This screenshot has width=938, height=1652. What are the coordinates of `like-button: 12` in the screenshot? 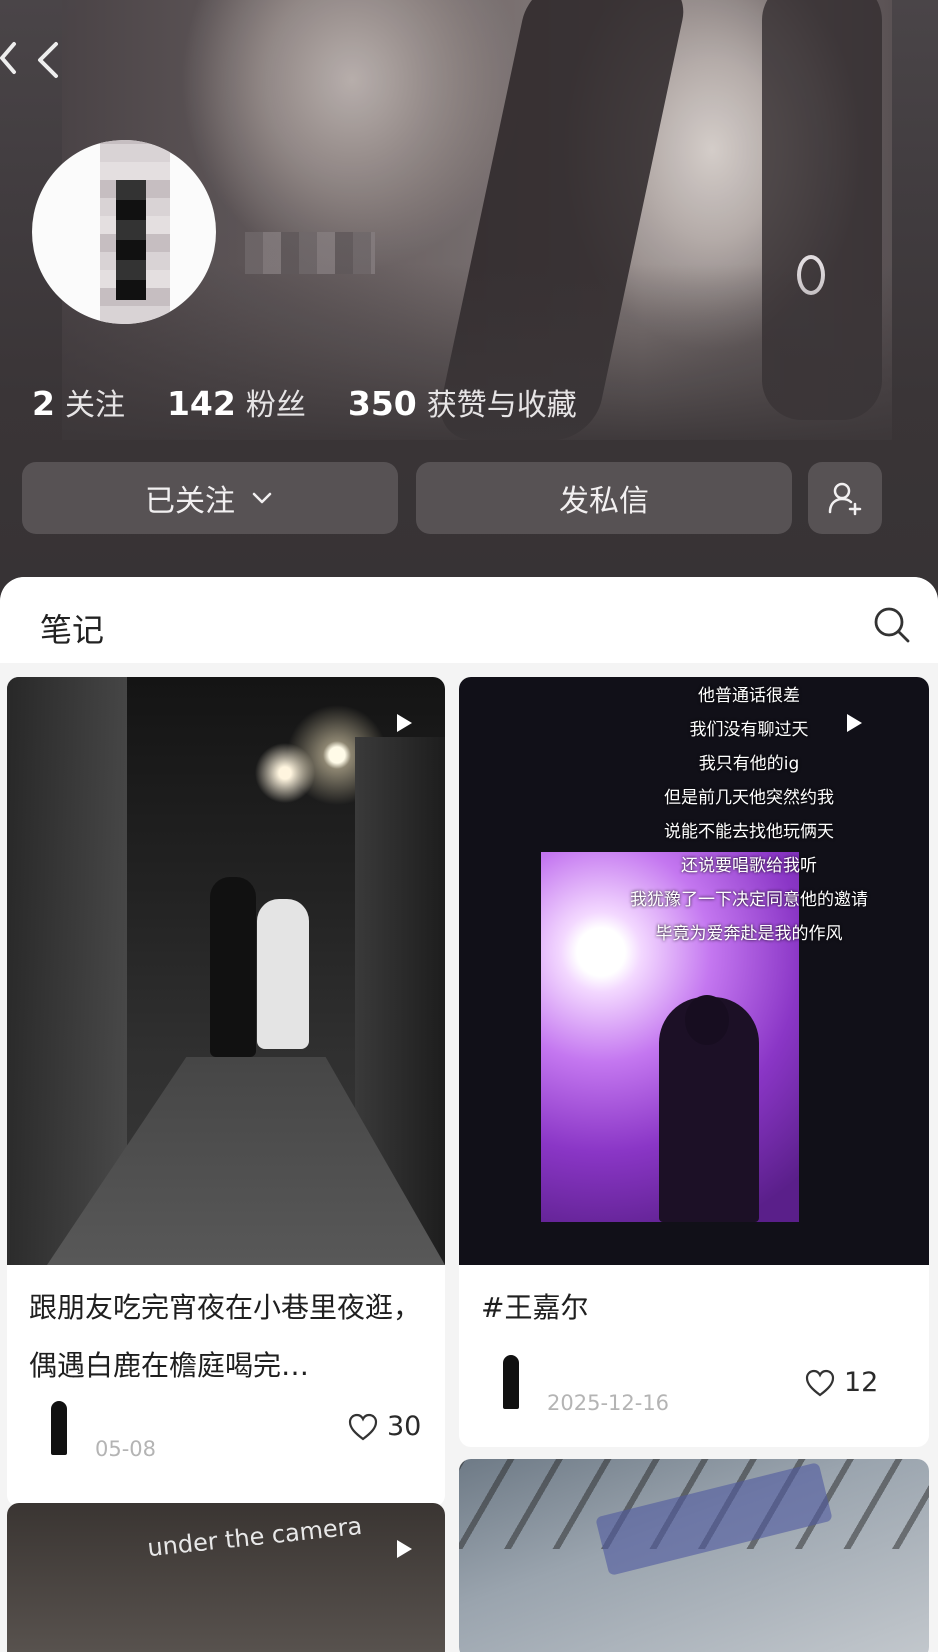 It's located at (841, 1382).